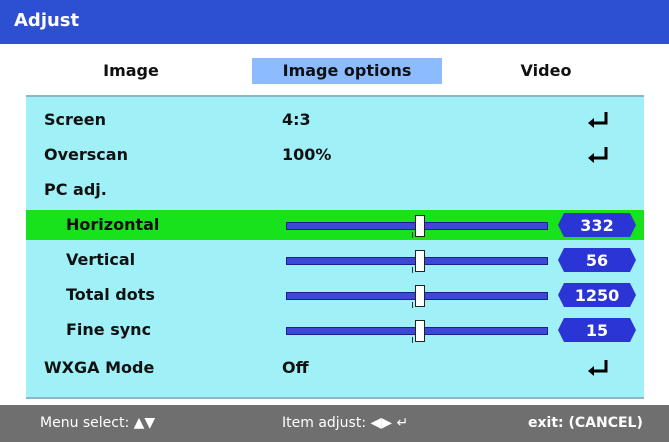 The height and width of the screenshot is (442, 669). What do you see at coordinates (585, 423) in the screenshot?
I see `exit-hint: exit: (CANCEL)` at bounding box center [585, 423].